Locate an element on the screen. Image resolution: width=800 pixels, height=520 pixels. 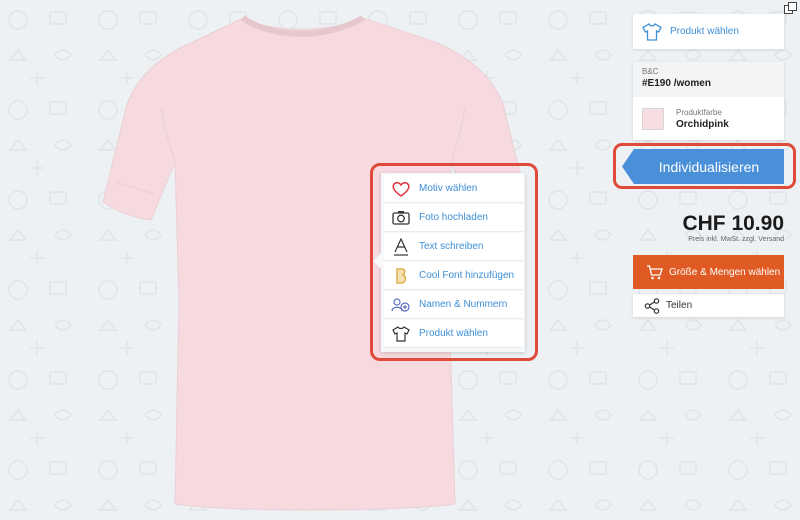
names-numbers-icon is located at coordinates (401, 305).